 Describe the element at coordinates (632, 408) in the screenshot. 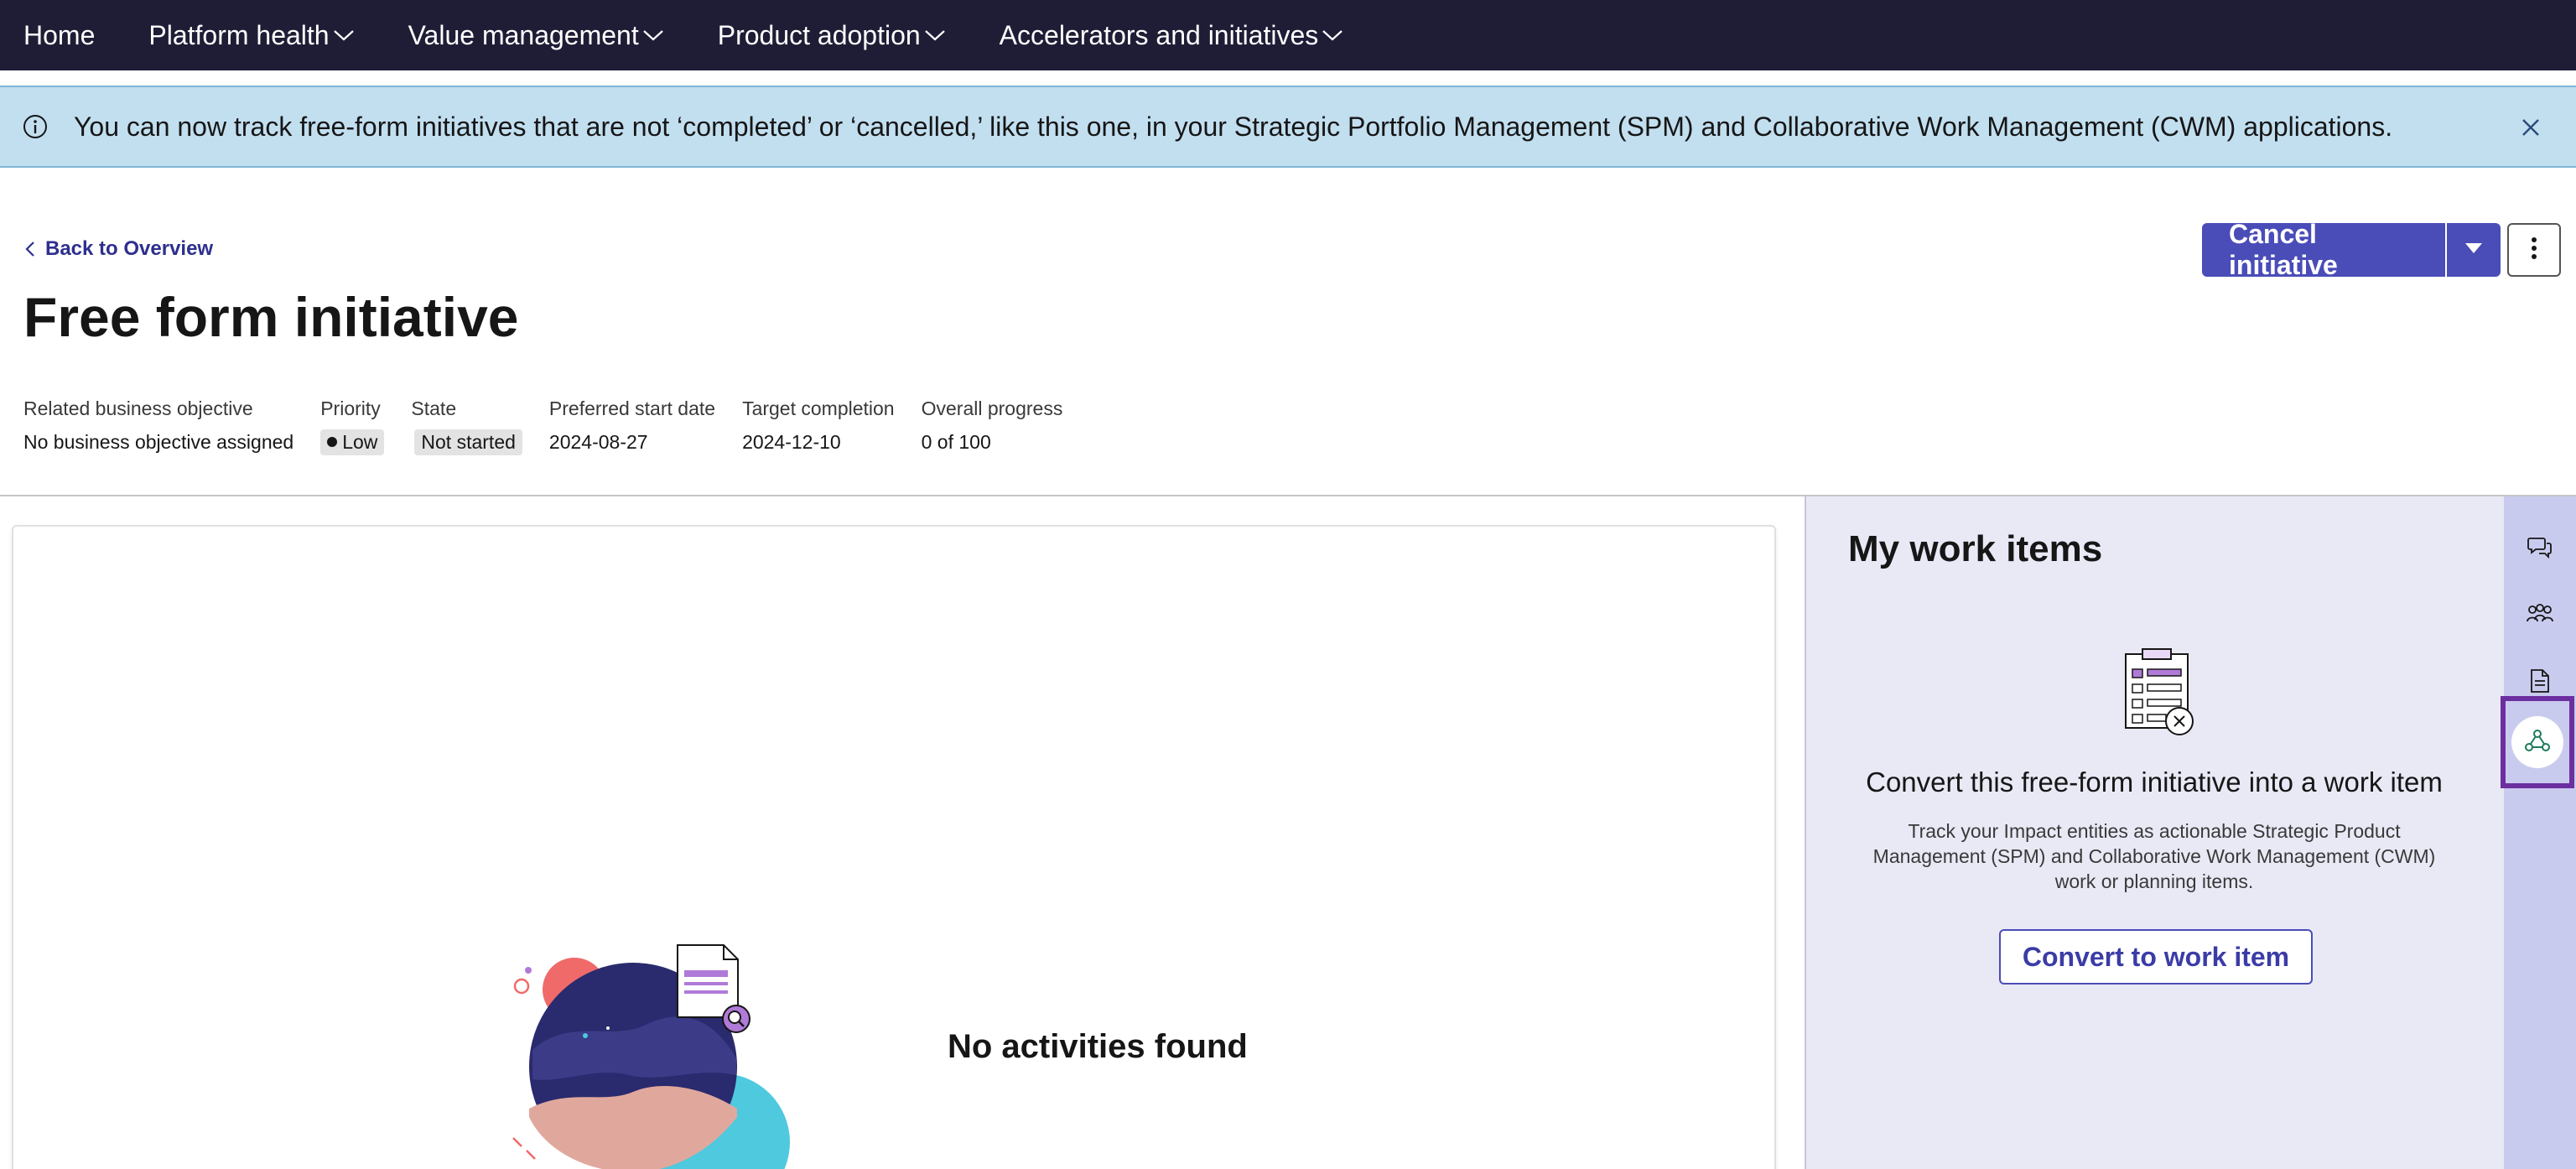

I see `meta-label: Preferred start date` at that location.